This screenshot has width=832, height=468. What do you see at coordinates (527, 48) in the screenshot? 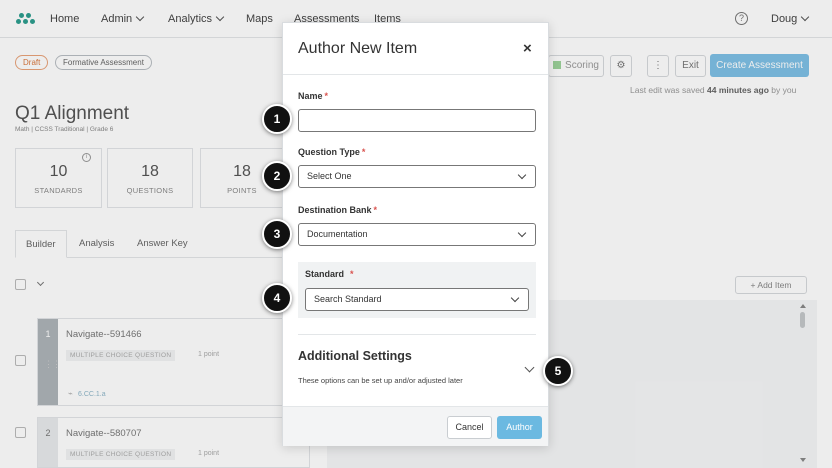
I see `close-icon: ×` at bounding box center [527, 48].